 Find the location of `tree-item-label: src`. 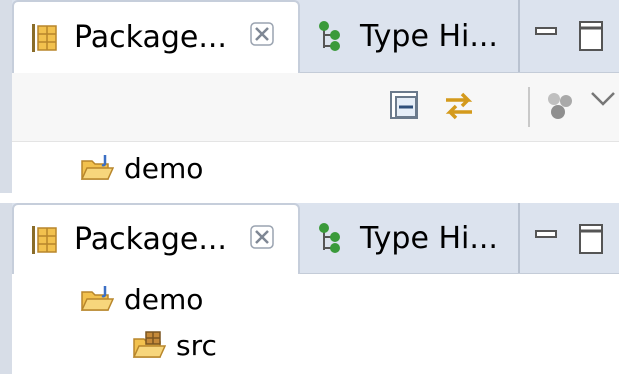

tree-item-label: src is located at coordinates (196, 345).